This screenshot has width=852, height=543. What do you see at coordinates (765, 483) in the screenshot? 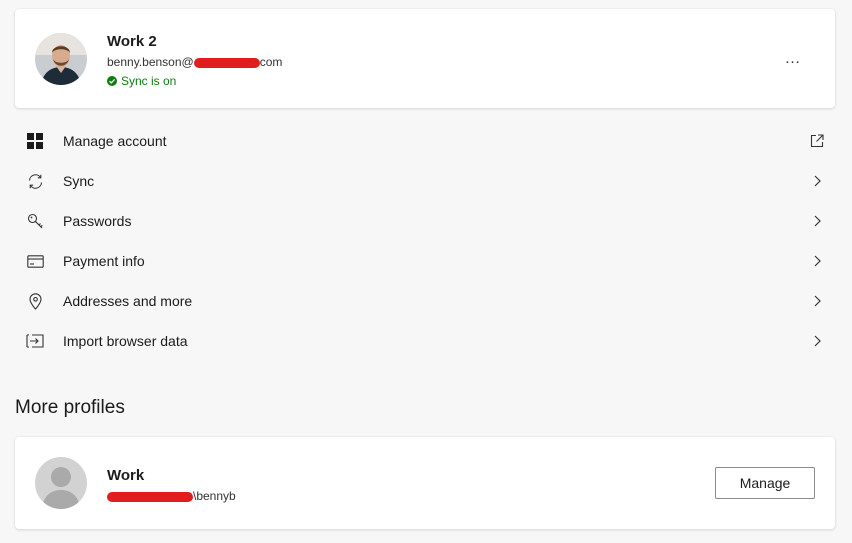
I see `manage-button: Manage` at bounding box center [765, 483].